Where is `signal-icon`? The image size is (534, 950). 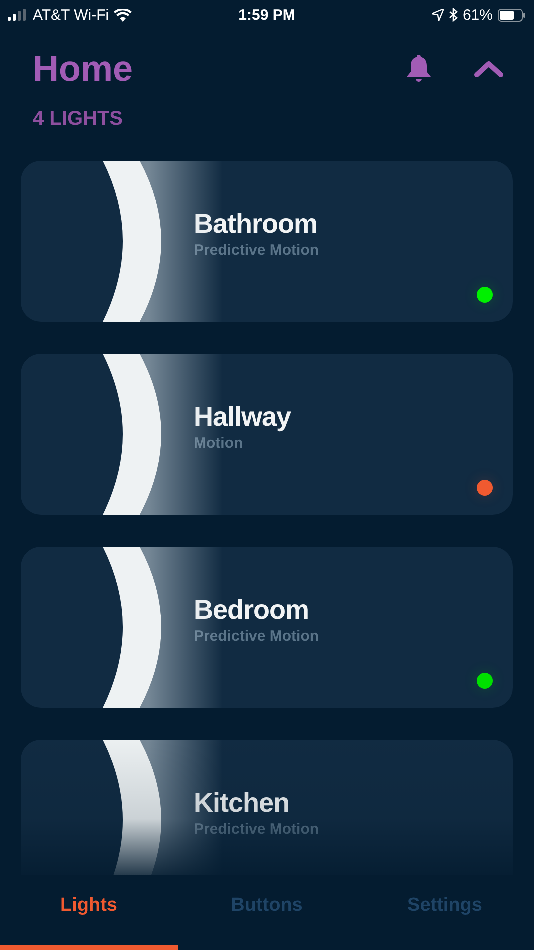
signal-icon is located at coordinates (18, 15).